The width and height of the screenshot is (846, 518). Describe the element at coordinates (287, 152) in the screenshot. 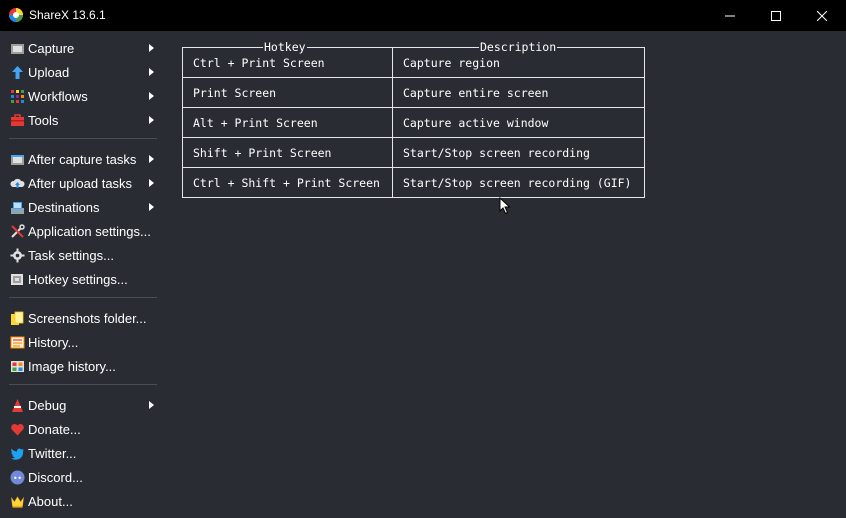

I see `hotkey-cell: Shift + Print Screen` at that location.